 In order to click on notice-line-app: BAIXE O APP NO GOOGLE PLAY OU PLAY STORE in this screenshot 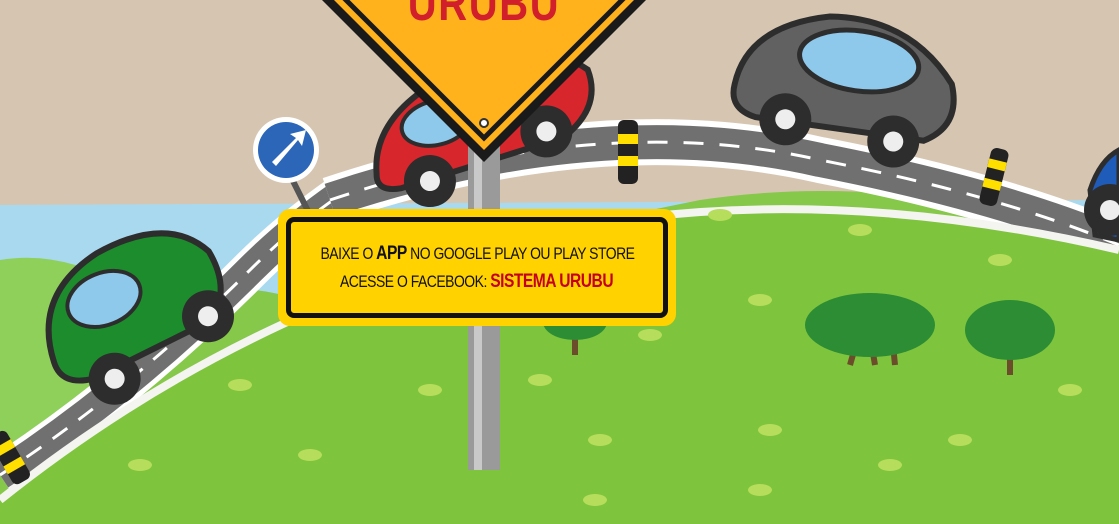, I will do `click(477, 254)`.